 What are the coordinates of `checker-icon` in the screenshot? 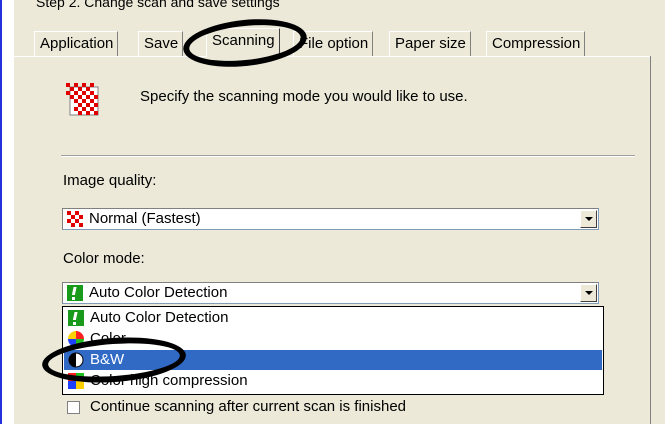 It's located at (75, 219).